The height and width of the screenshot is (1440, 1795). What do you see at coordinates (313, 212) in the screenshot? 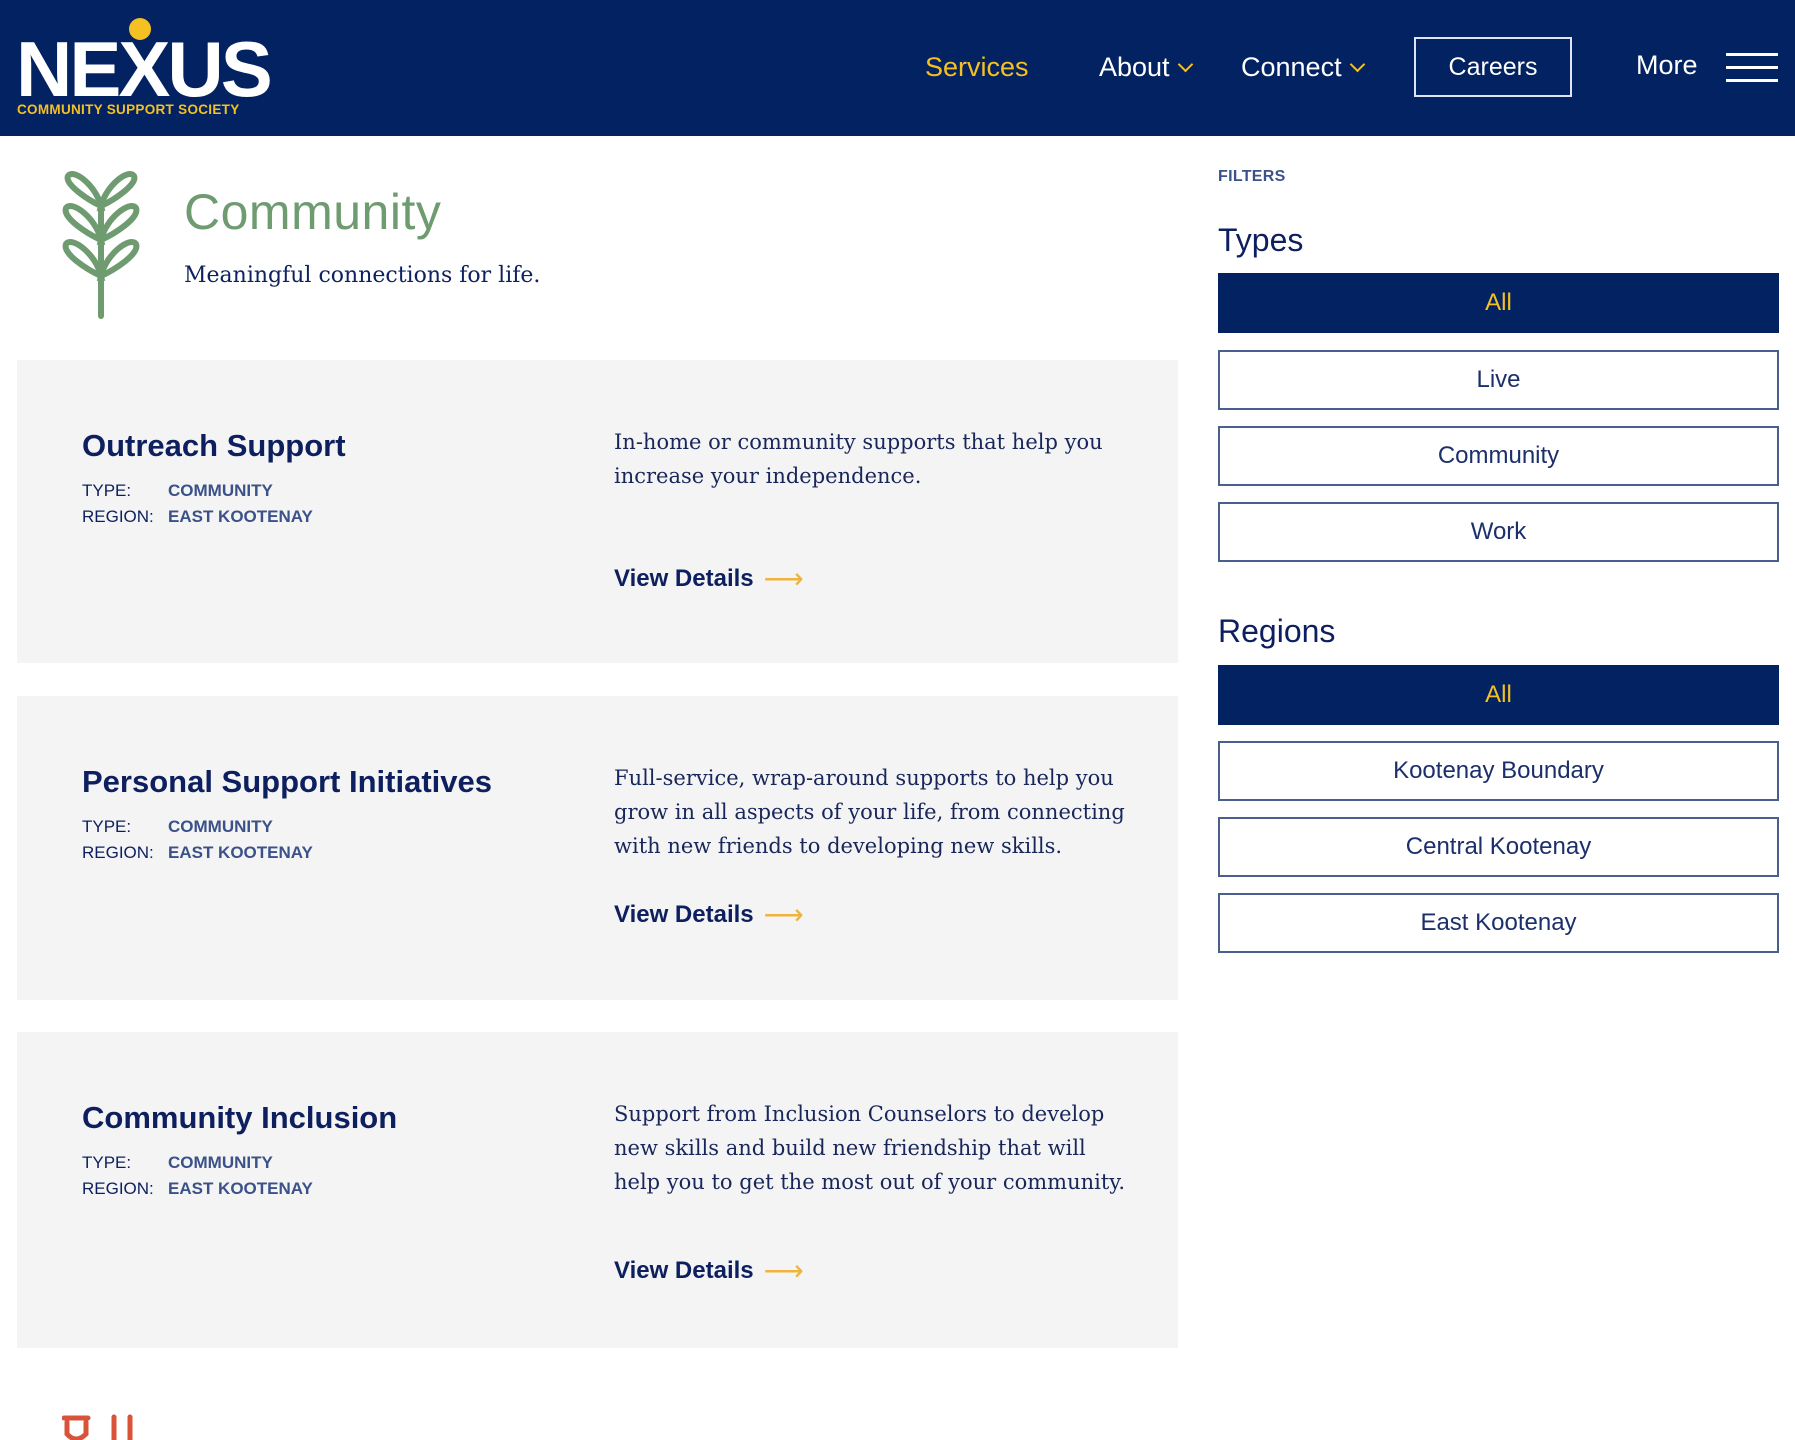
I see `page-title: Community` at bounding box center [313, 212].